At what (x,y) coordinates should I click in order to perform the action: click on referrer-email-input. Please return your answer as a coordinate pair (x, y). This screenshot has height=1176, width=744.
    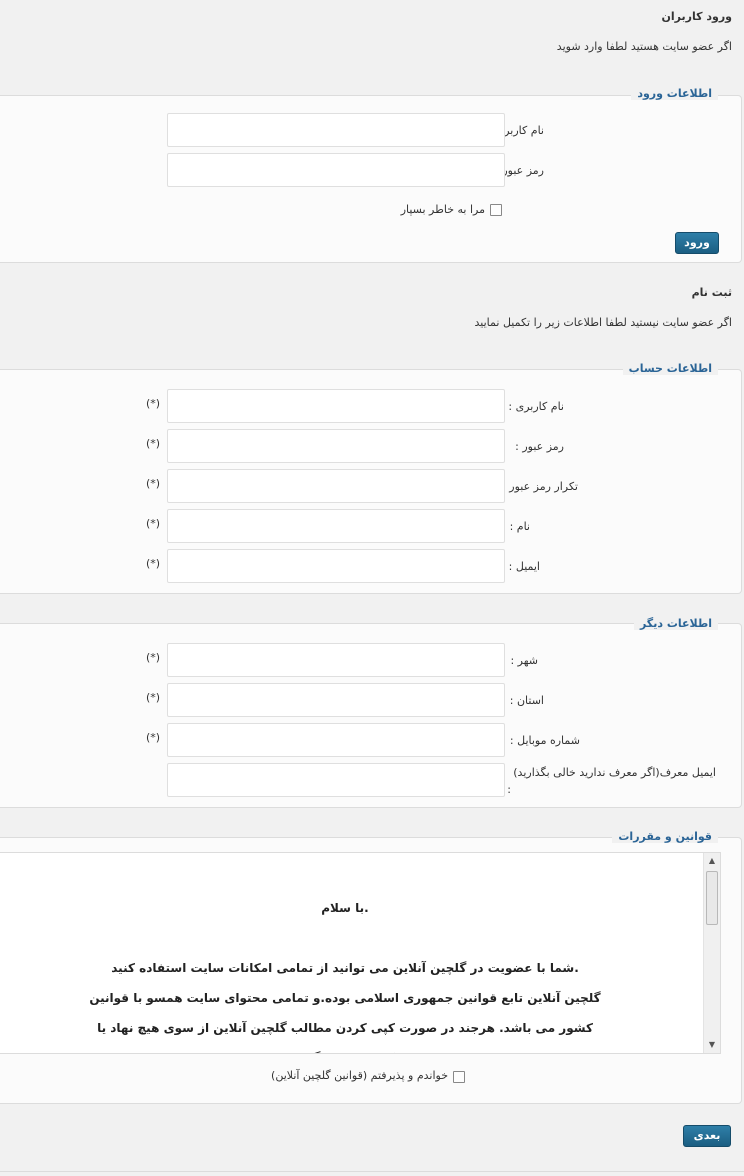
    Looking at the image, I should click on (336, 780).